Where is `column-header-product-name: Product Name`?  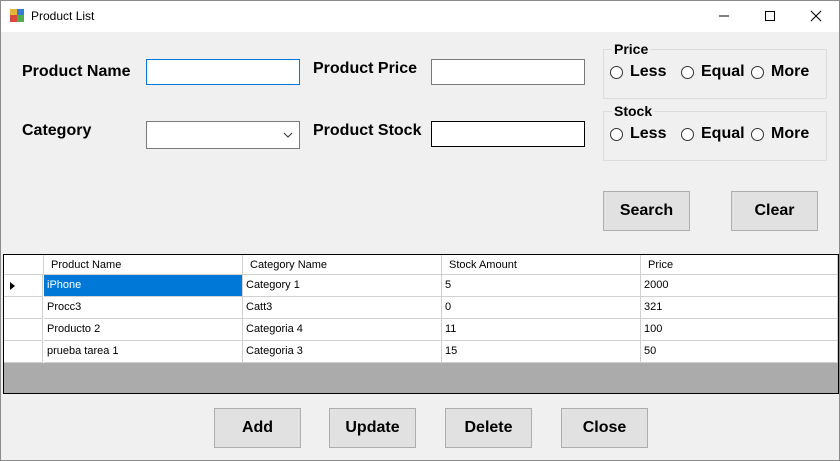 column-header-product-name: Product Name is located at coordinates (143, 265).